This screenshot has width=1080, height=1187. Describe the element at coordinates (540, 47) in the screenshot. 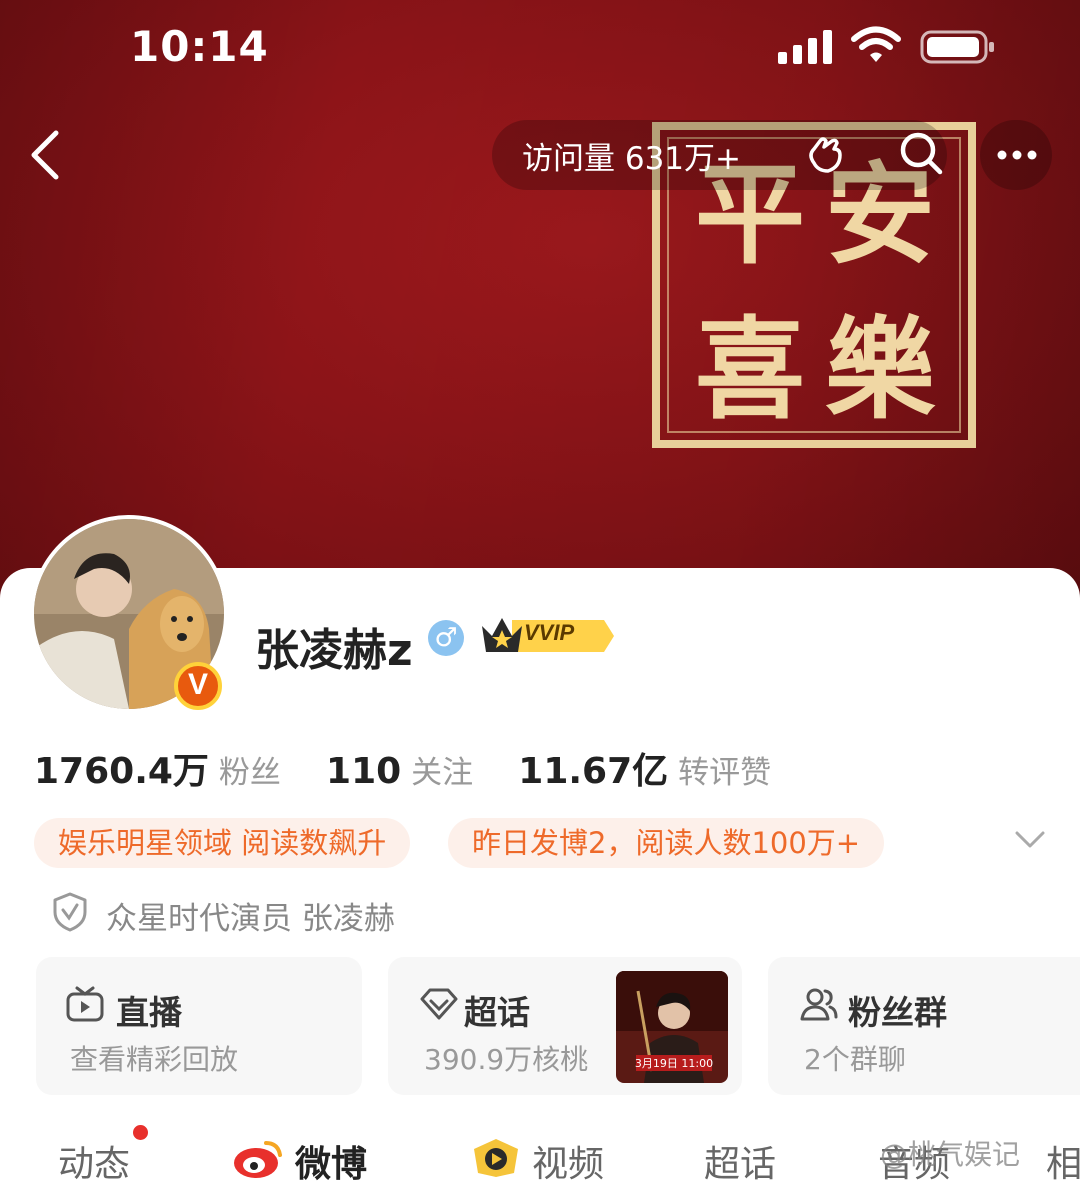

I see `status-bar: 10:14` at that location.